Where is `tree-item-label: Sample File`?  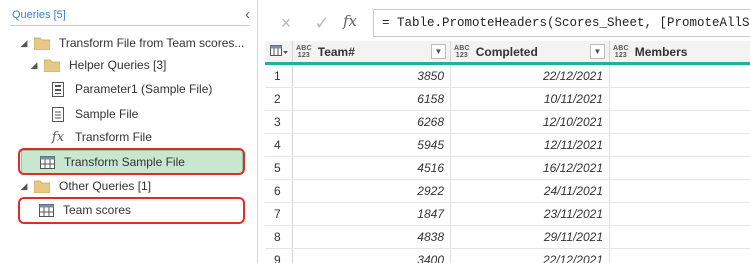 tree-item-label: Sample File is located at coordinates (107, 114).